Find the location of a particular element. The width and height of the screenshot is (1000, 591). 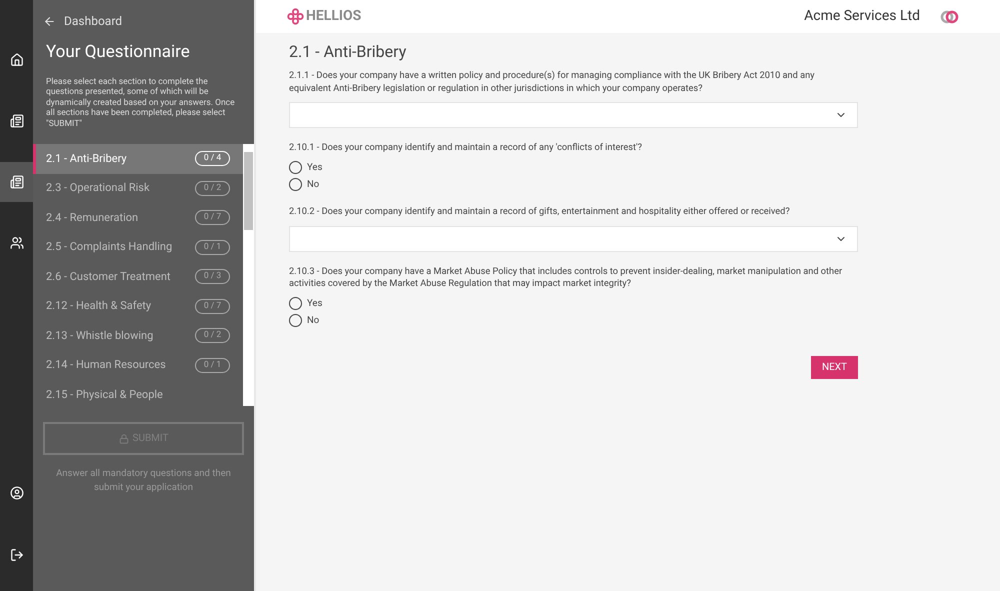

question-text: 2.1.1 - Does your company have a written policy and procedure(s) for managing compliance with the UK Bribery Act 2010 and any equivalent Anti-Bribery legislation or regulation in other jurisdictions in which your company operates? is located at coordinates (552, 82).